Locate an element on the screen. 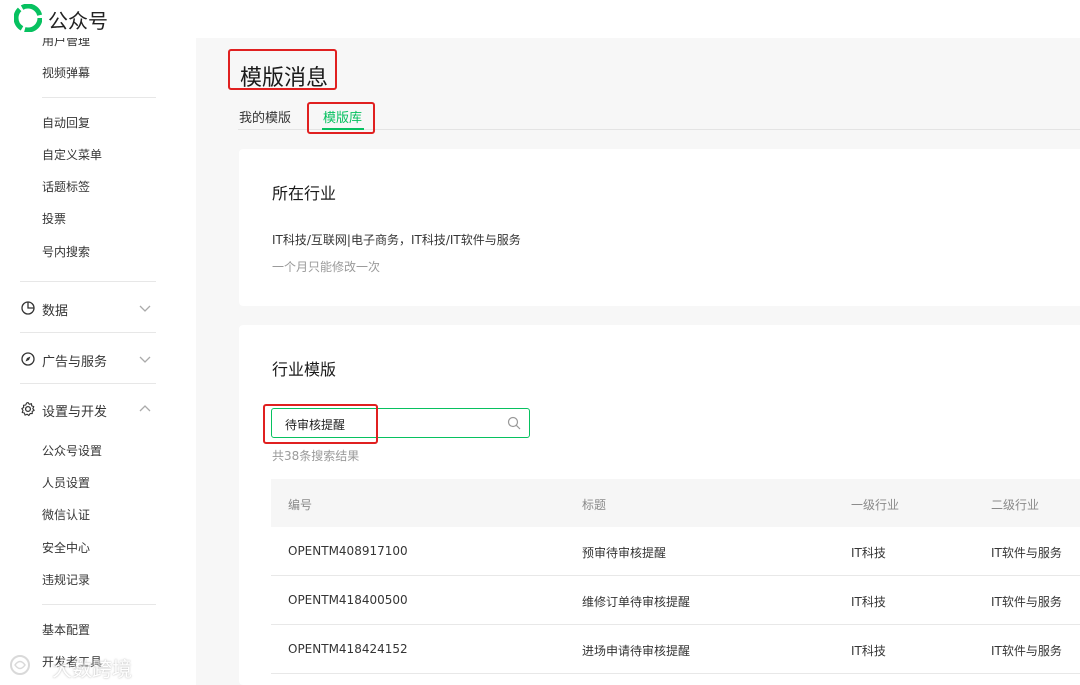  tab-my-templates: 我的模版 is located at coordinates (265, 116).